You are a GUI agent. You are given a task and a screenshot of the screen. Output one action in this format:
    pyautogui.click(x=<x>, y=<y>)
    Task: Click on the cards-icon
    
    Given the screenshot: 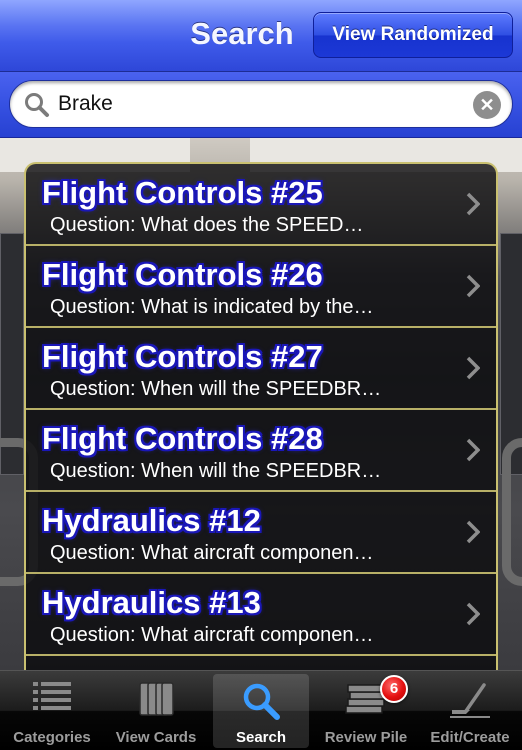 What is the action you would take?
    pyautogui.click(x=156, y=699)
    